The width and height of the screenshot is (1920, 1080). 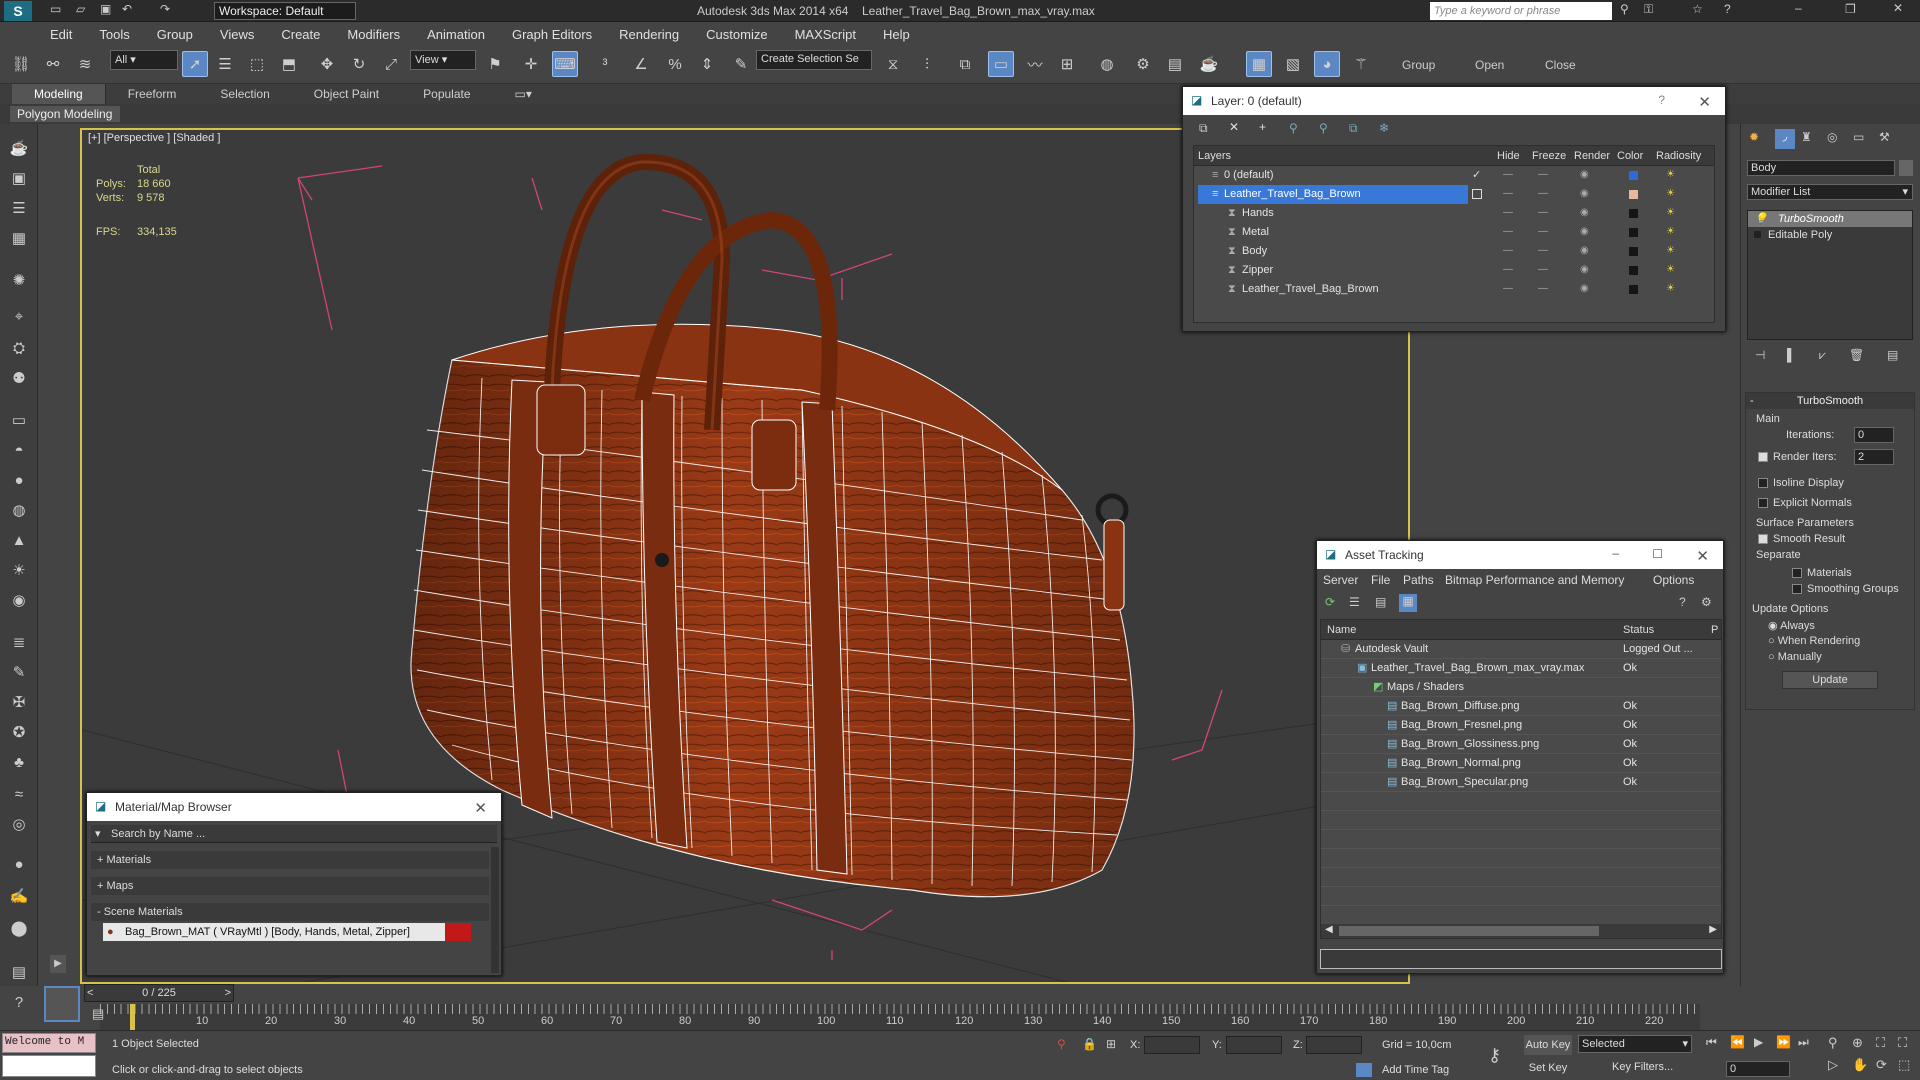 What do you see at coordinates (605, 64) in the screenshot?
I see `snap-3-icon: ³` at bounding box center [605, 64].